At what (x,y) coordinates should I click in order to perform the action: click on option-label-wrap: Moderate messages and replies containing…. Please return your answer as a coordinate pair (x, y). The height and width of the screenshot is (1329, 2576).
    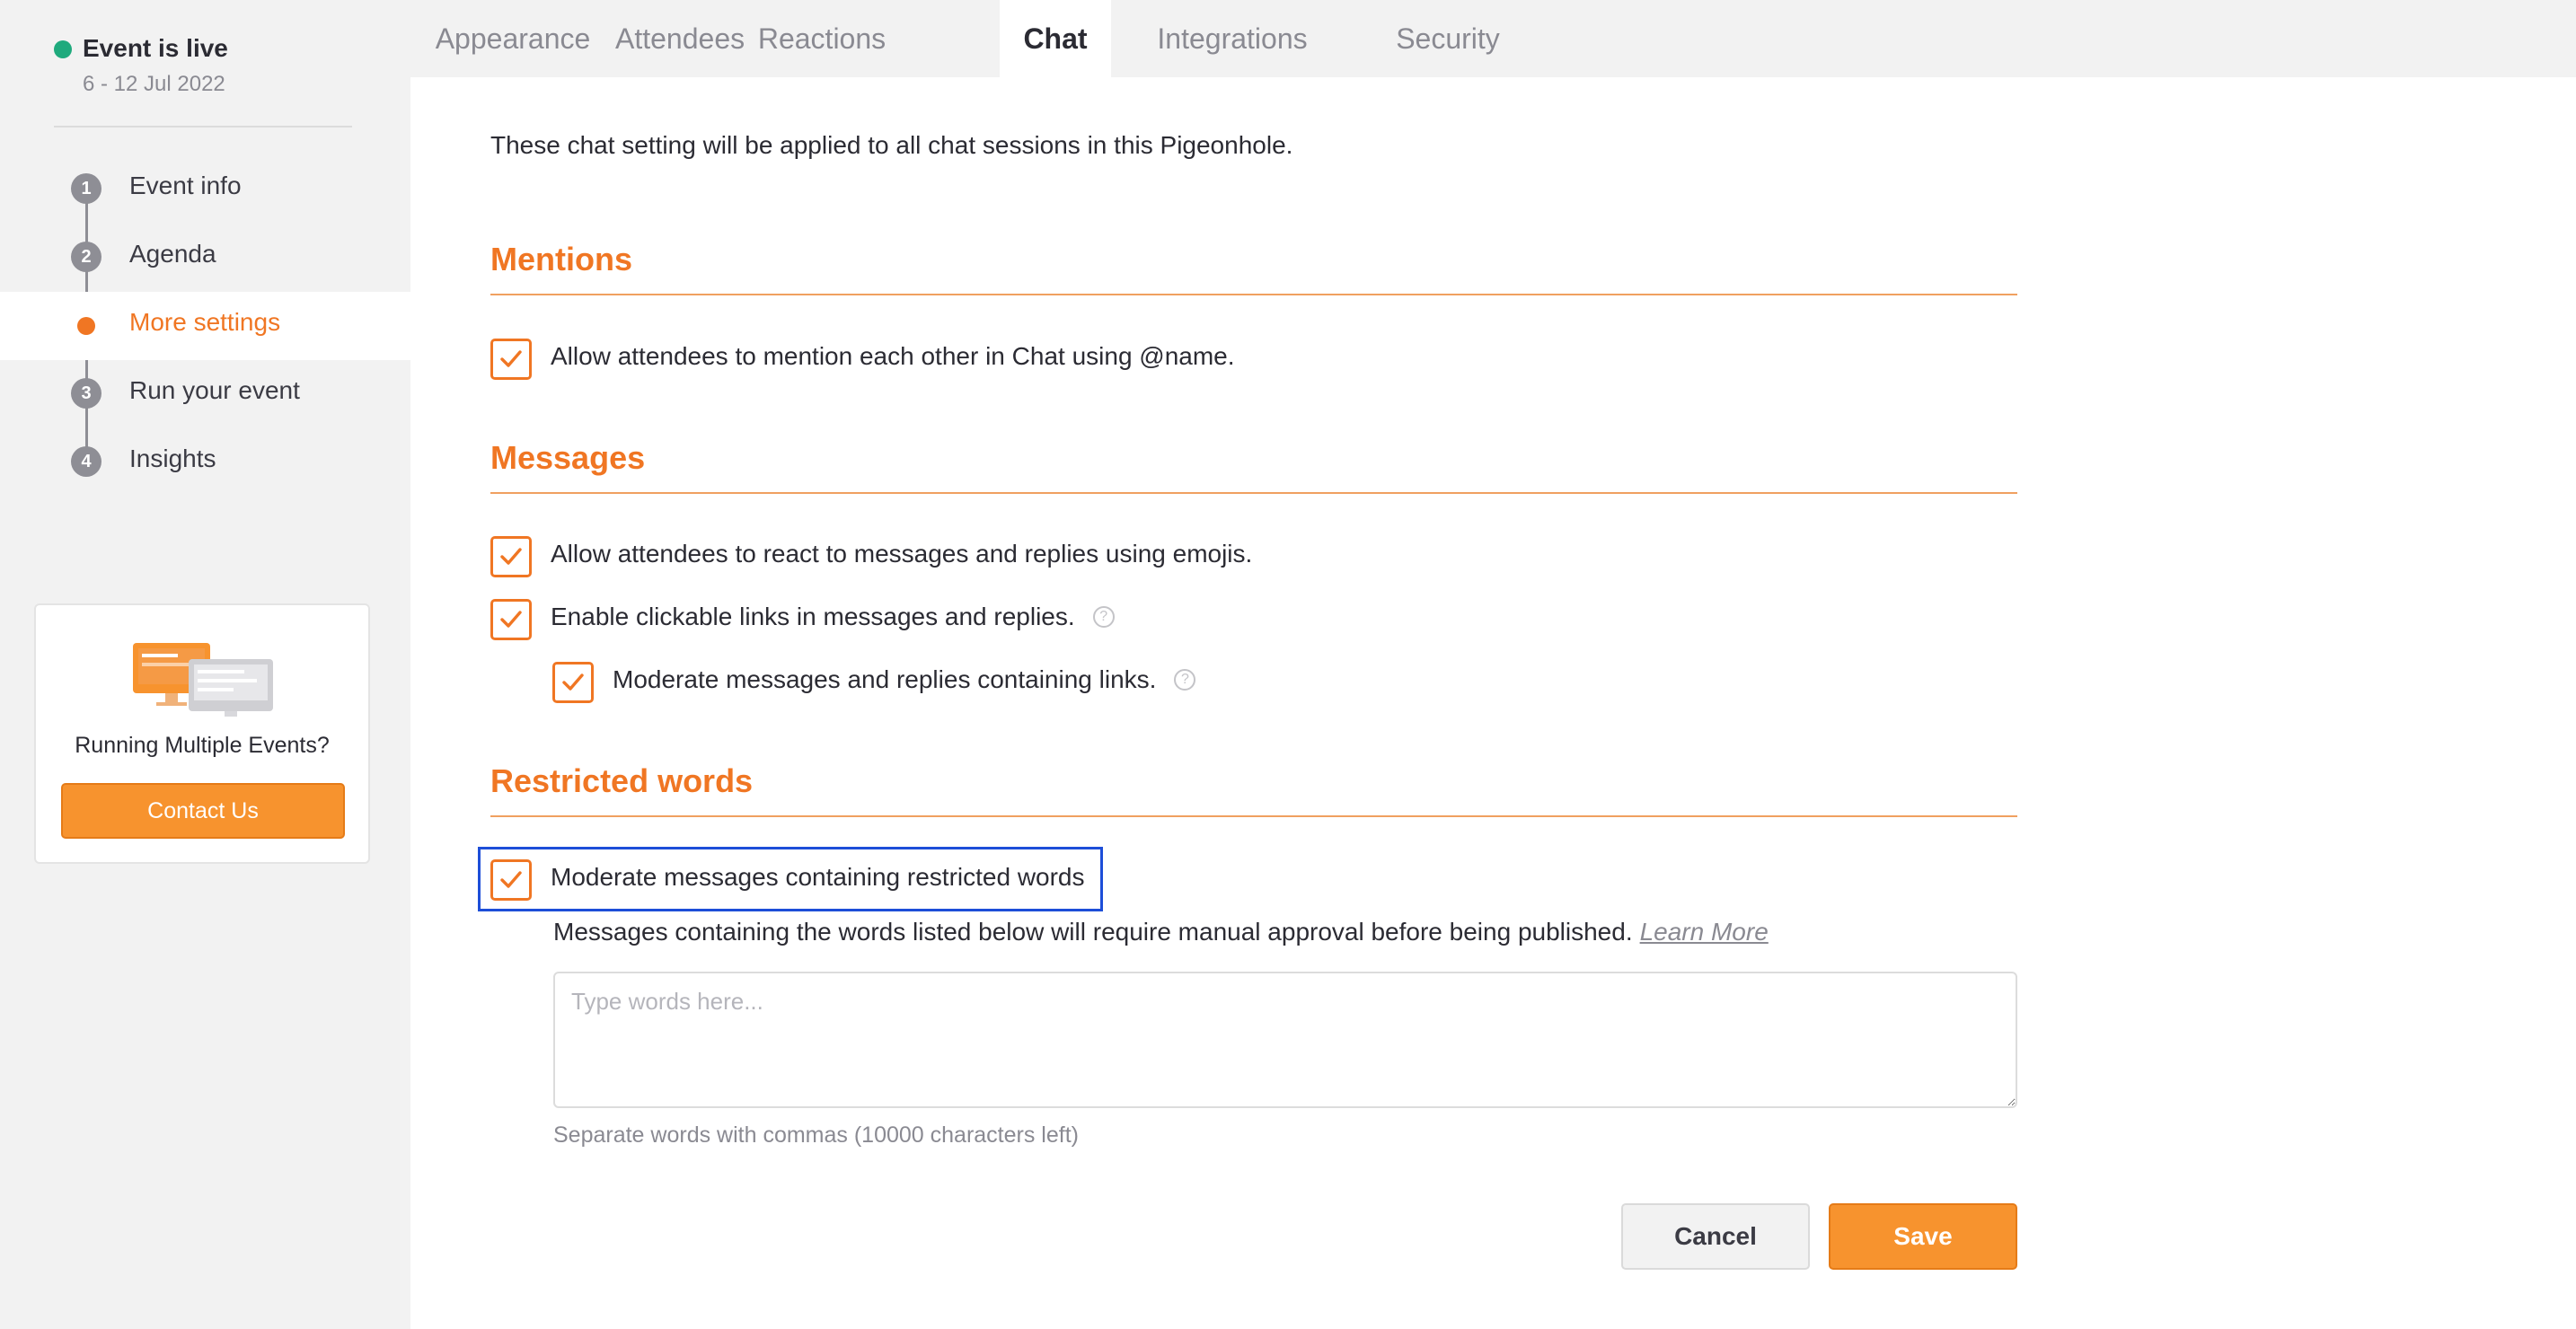
    Looking at the image, I should click on (904, 679).